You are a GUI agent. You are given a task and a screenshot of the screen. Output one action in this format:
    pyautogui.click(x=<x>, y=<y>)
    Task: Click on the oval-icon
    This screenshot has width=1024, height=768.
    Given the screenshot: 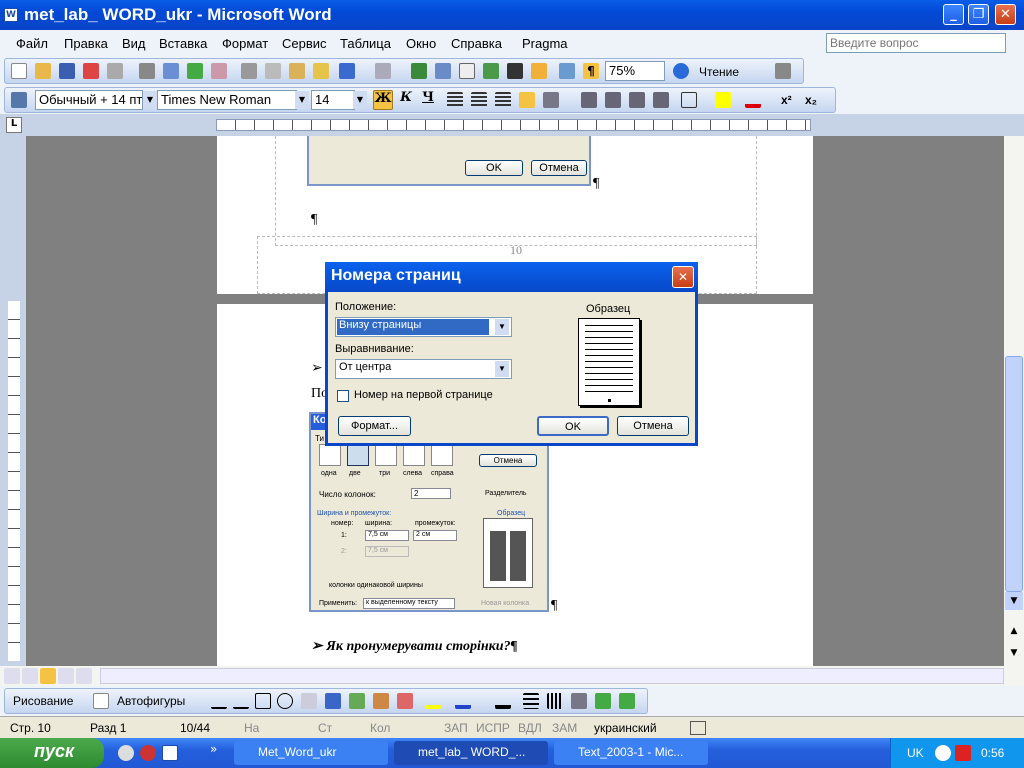 What is the action you would take?
    pyautogui.click(x=285, y=701)
    